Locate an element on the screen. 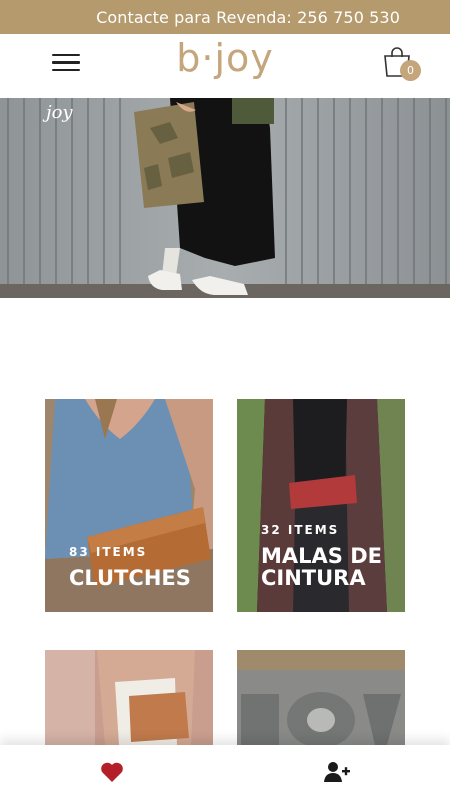 The width and height of the screenshot is (450, 800). resale-contact-bar: Contacte para Revenda: 256 750 530 is located at coordinates (225, 17).